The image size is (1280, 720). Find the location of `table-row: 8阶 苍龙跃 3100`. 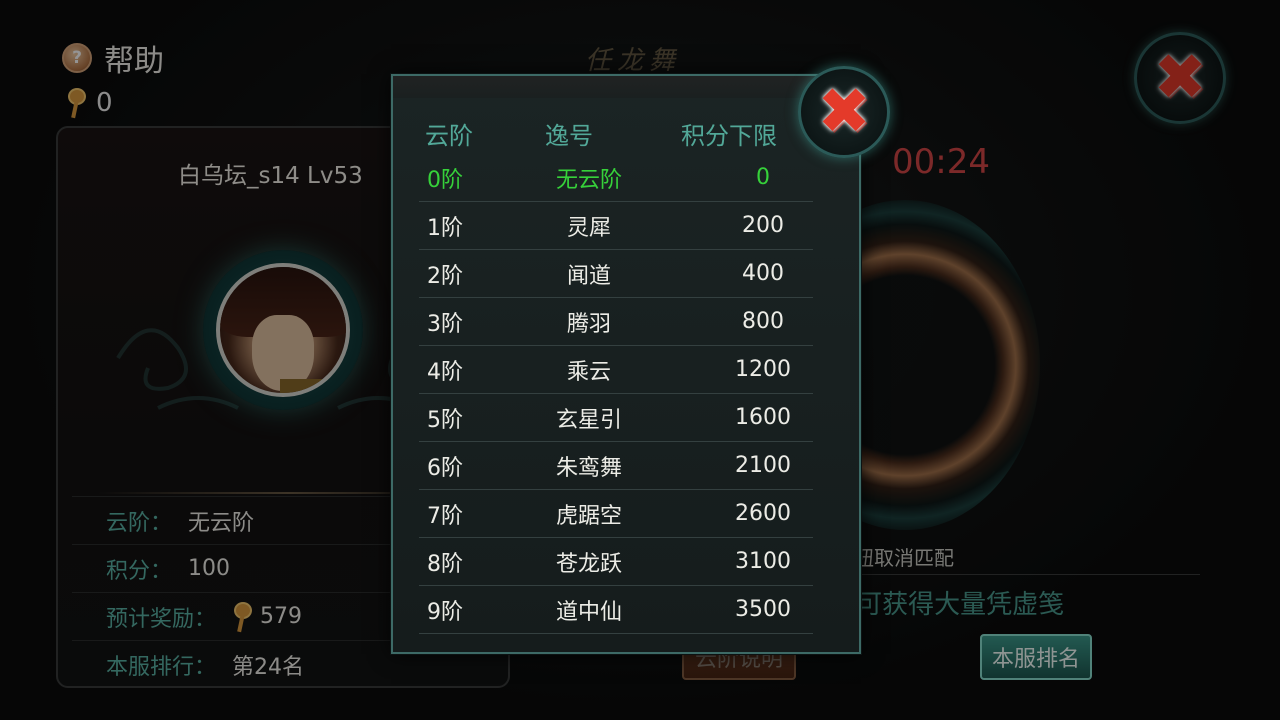

table-row: 8阶 苍龙跃 3100 is located at coordinates (616, 562).